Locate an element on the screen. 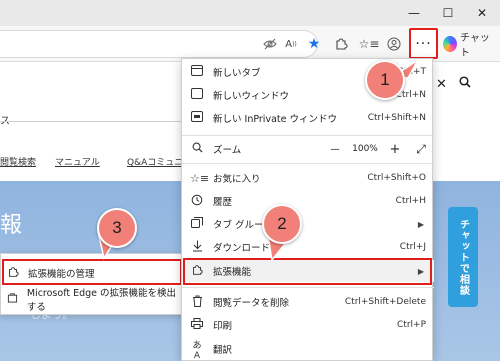  menu-item-translate: あA 翻訳 is located at coordinates (308, 349).